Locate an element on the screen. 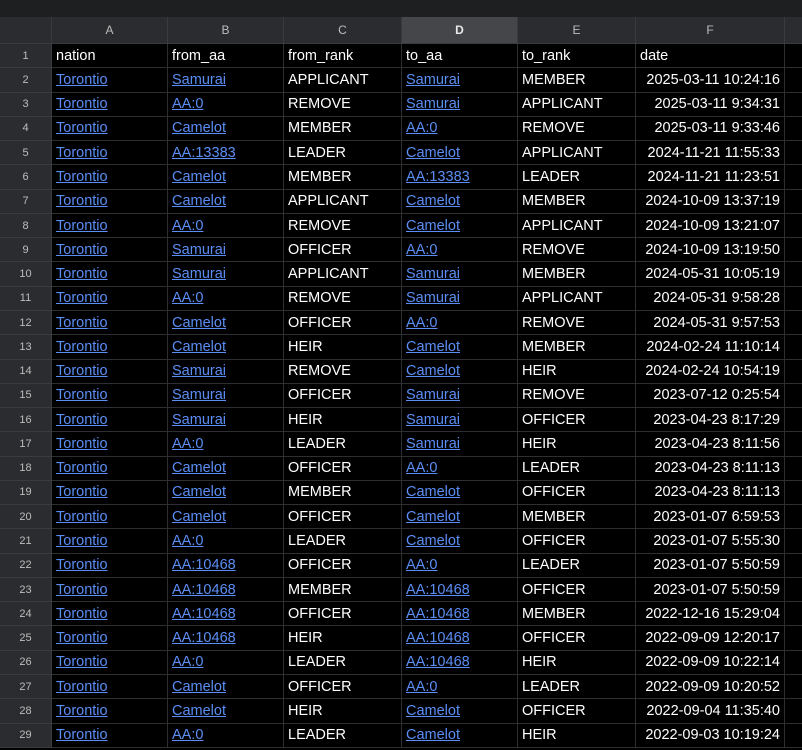 This screenshot has width=802, height=750. date-cell: 2023-04-23 8:17:29 is located at coordinates (710, 420).